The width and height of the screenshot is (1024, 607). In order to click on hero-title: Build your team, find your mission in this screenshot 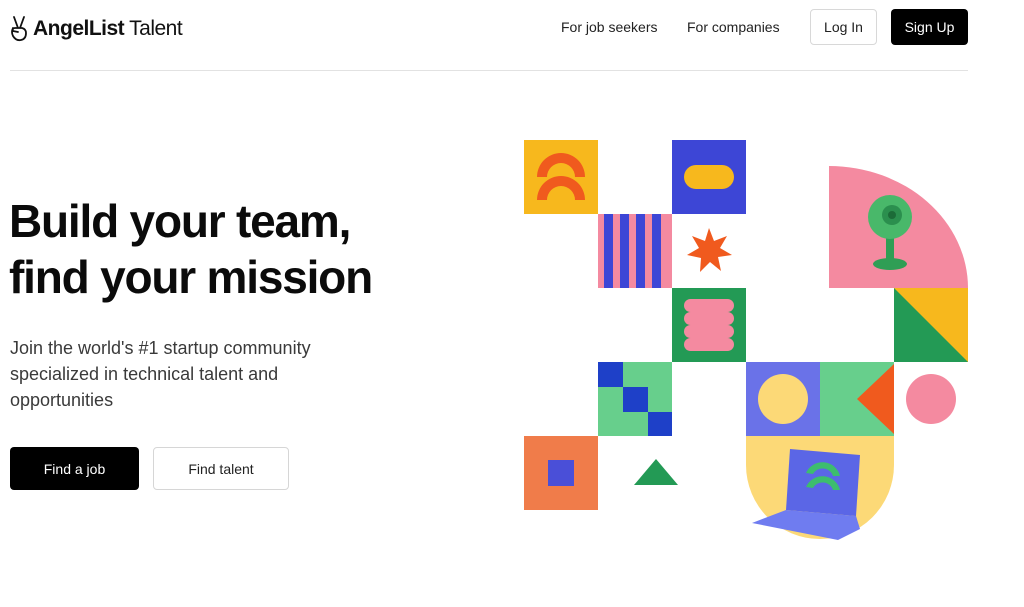, I will do `click(191, 249)`.